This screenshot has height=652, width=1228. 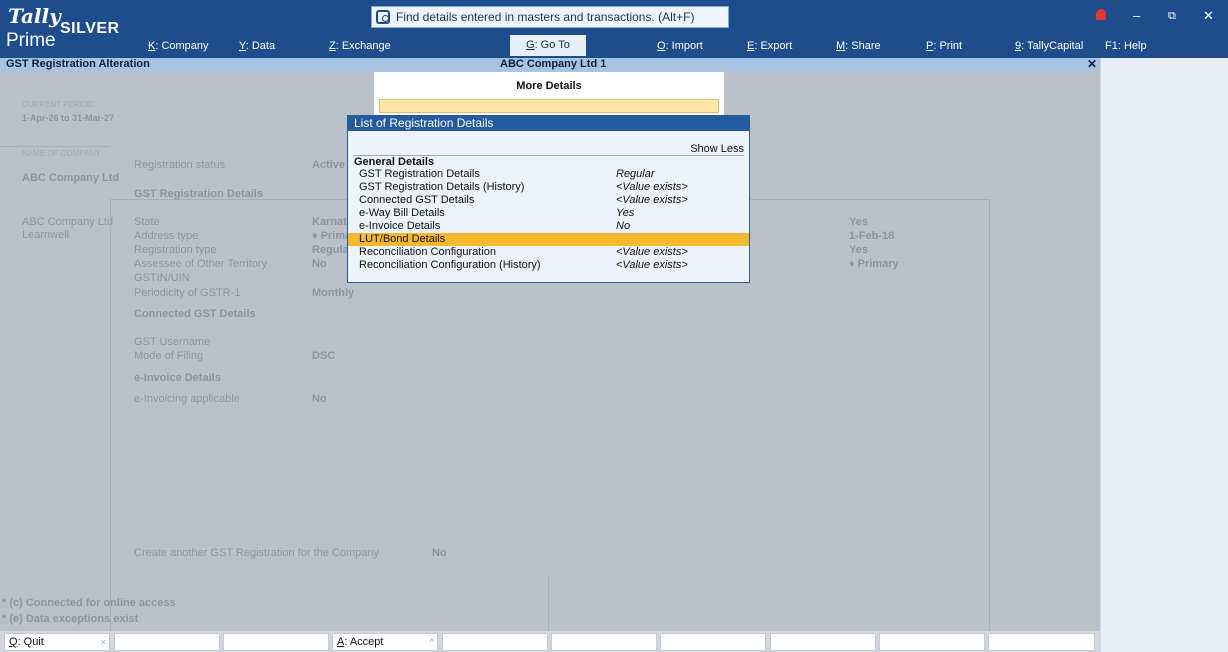 I want to click on eway-yes-value: Yes, so click(x=858, y=222).